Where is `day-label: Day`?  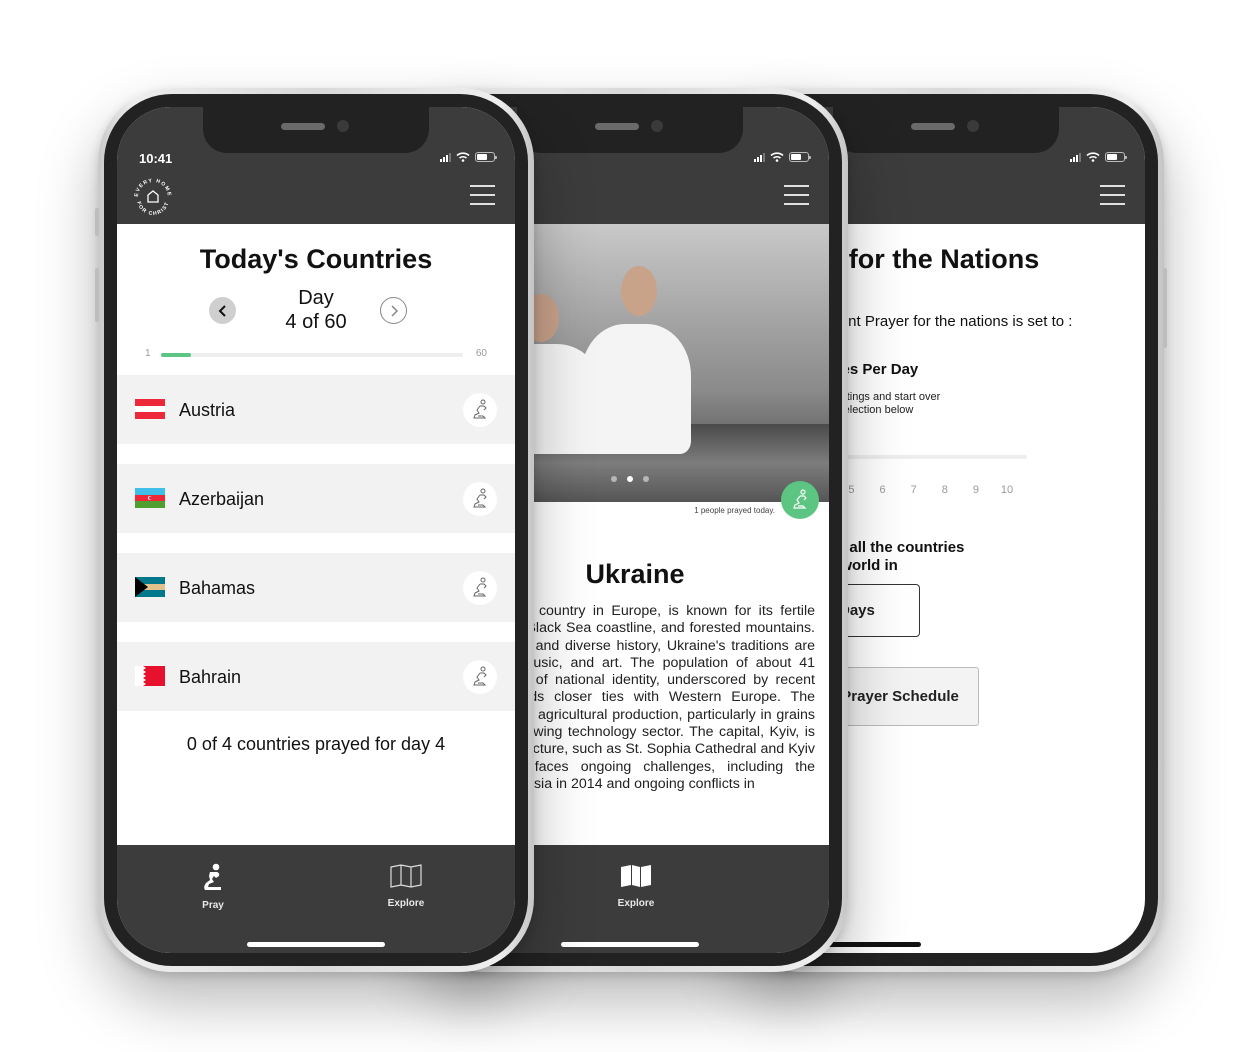
day-label: Day is located at coordinates (316, 298).